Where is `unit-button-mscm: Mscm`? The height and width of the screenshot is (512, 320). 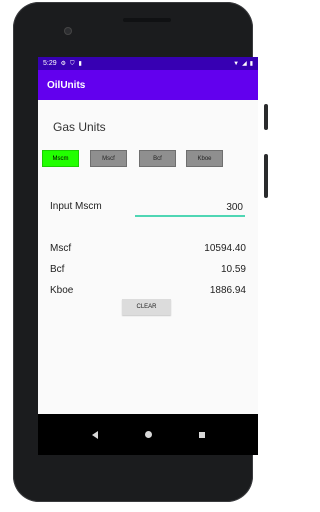
unit-button-mscm: Mscm is located at coordinates (60, 158).